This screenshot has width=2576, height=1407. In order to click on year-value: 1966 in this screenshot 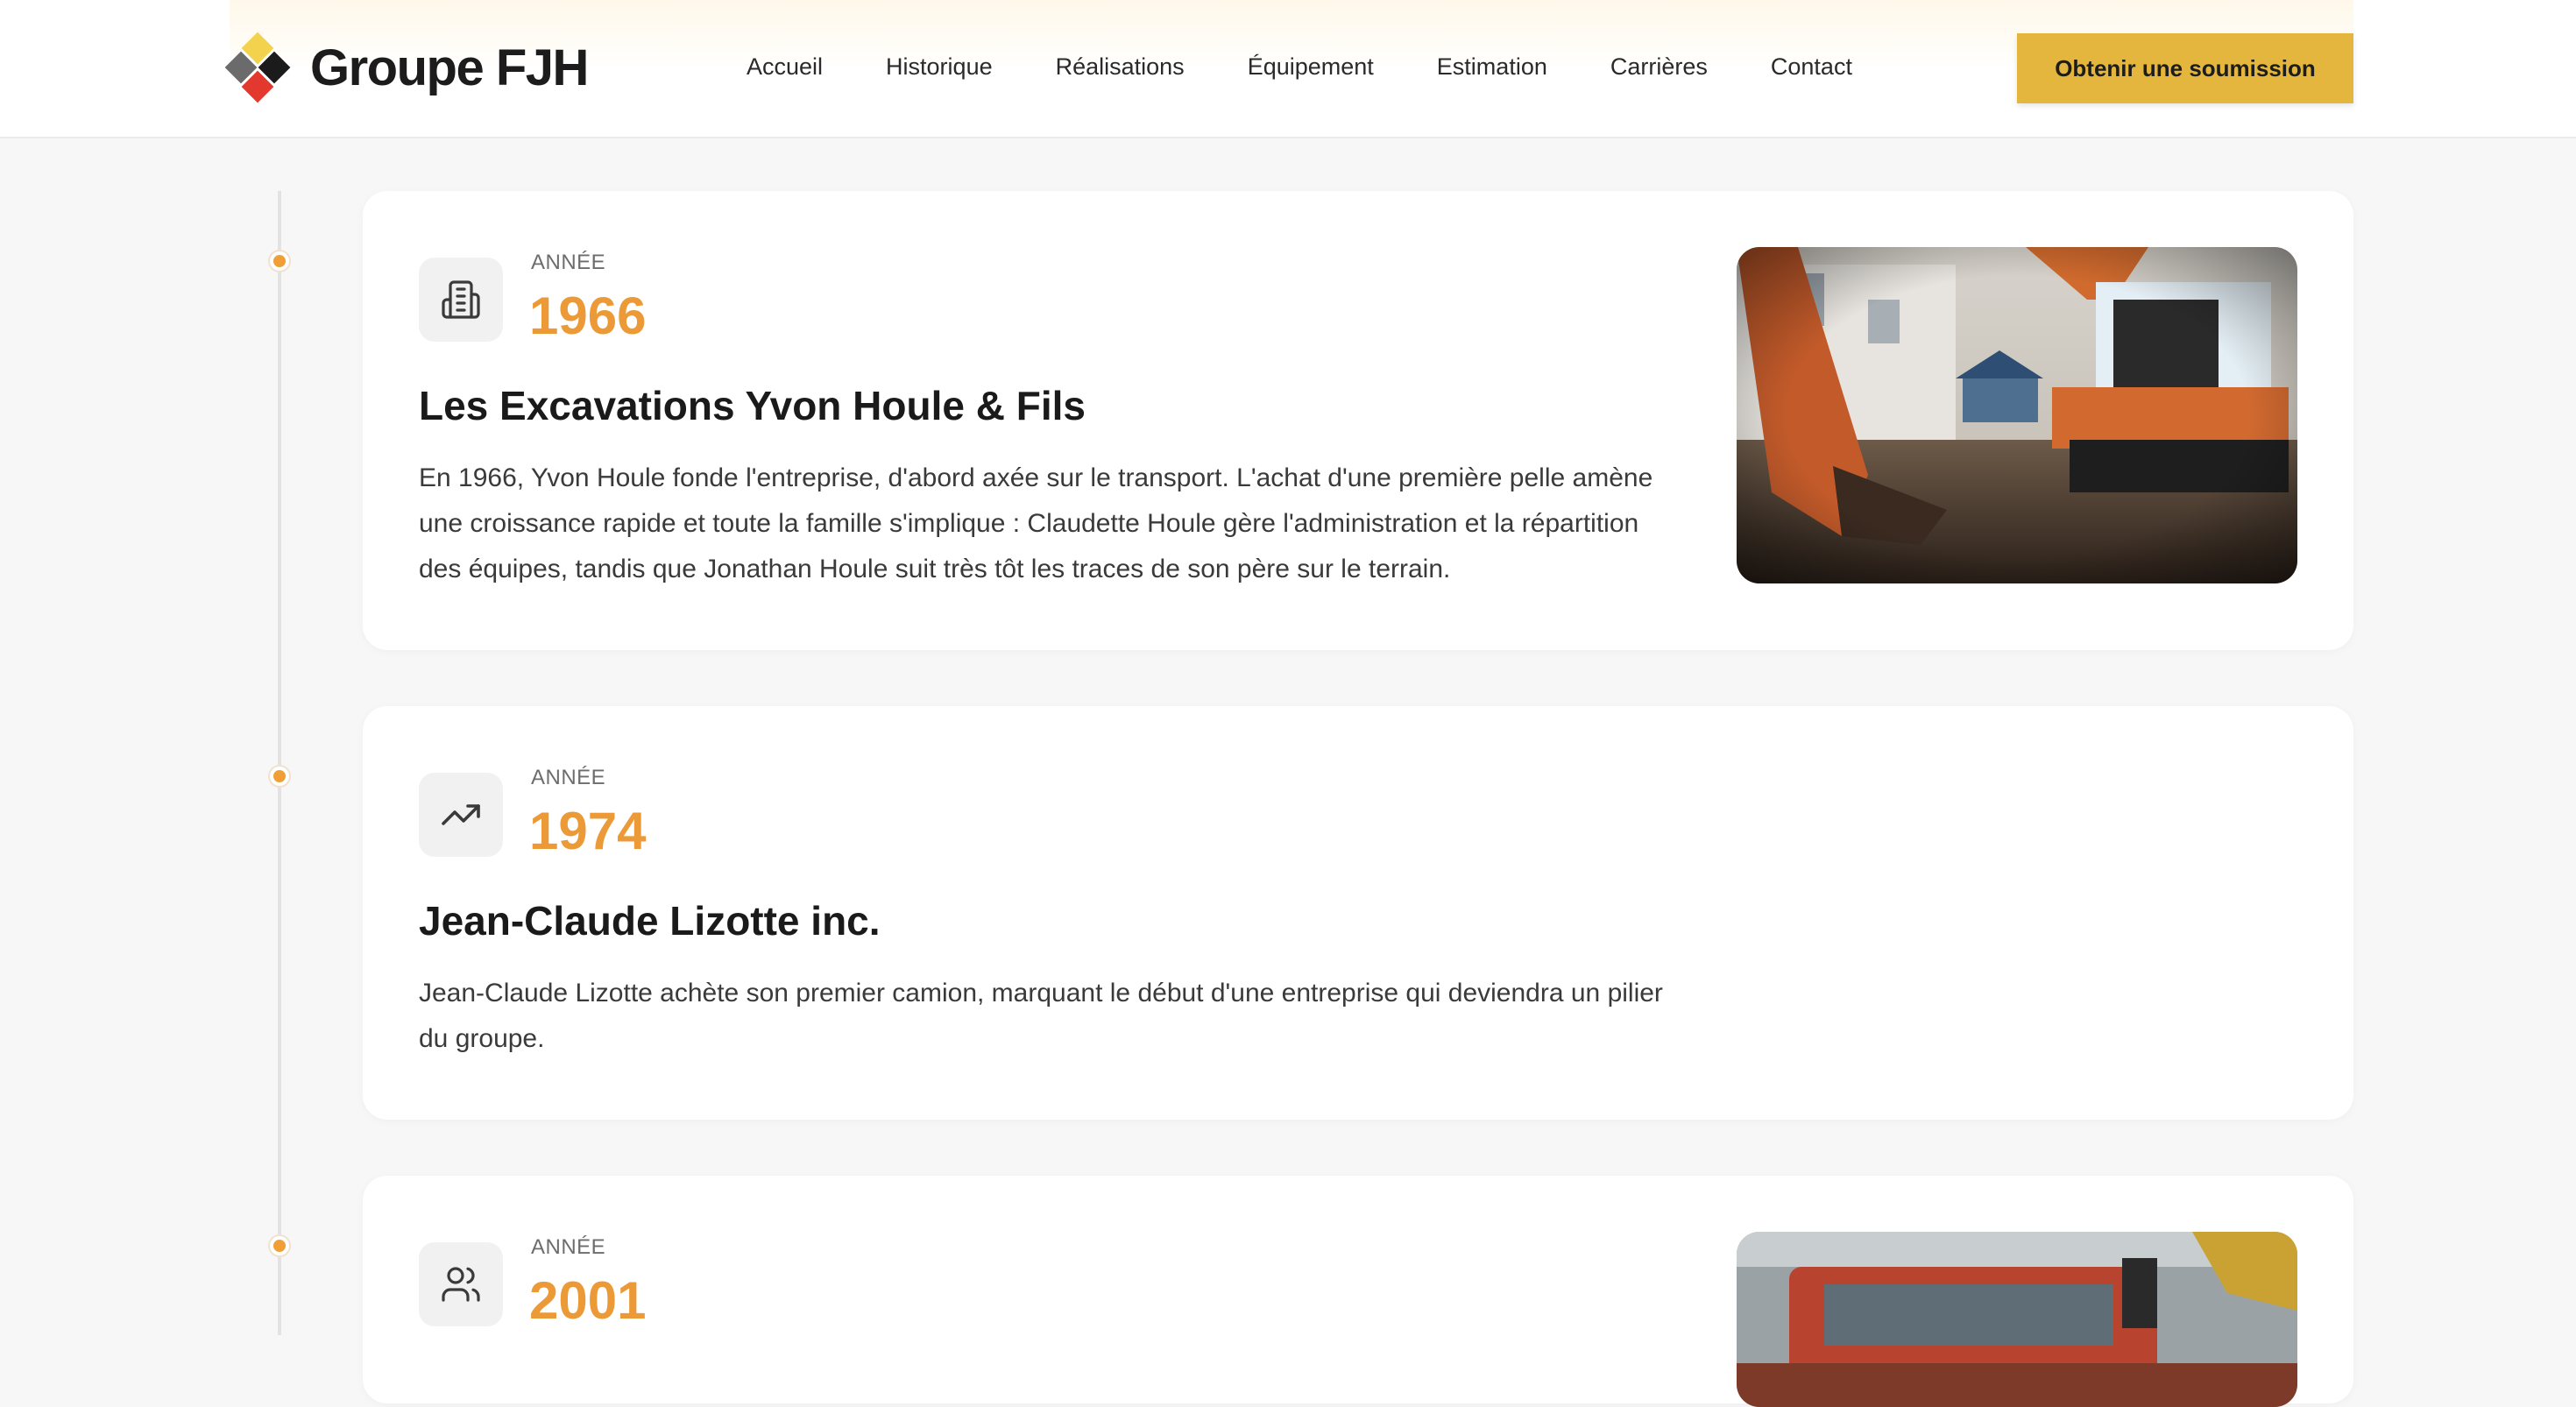, I will do `click(588, 315)`.